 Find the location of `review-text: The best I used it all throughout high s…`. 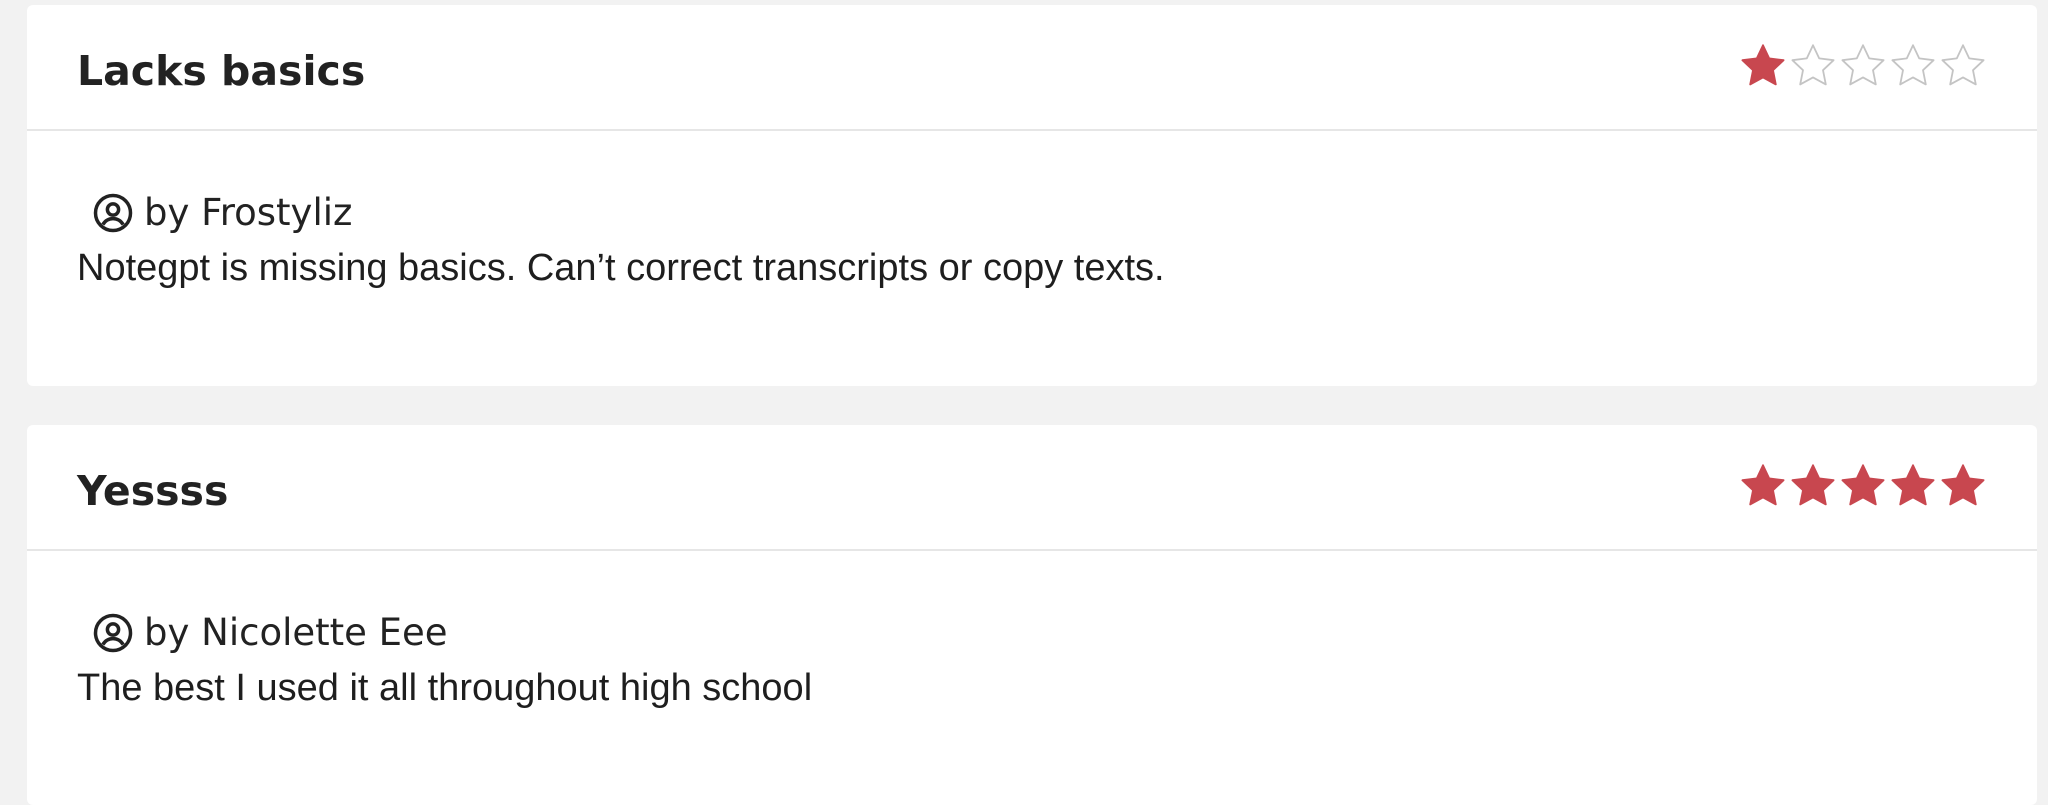

review-text: The best I used it all throughout high s… is located at coordinates (445, 688).